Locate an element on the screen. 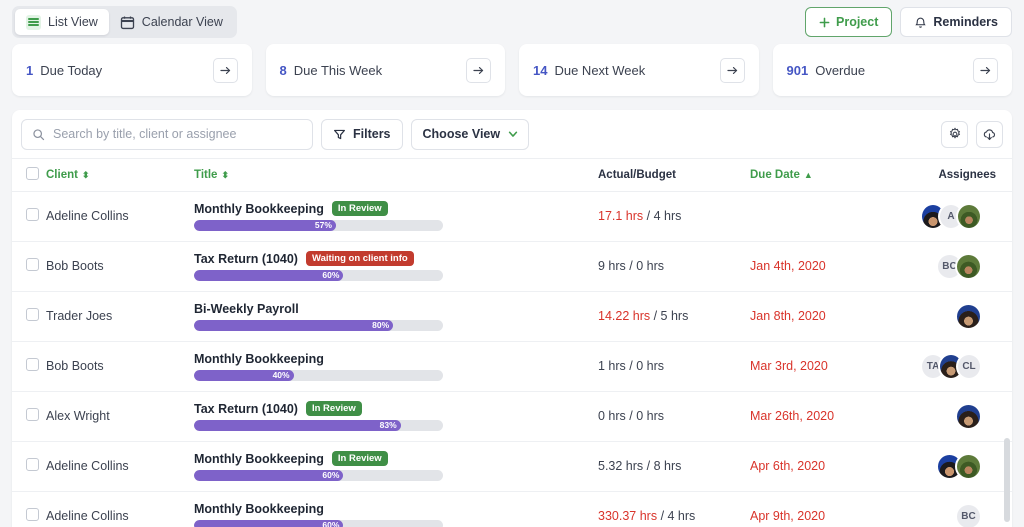 This screenshot has height=527, width=1024. settings-button is located at coordinates (954, 134).